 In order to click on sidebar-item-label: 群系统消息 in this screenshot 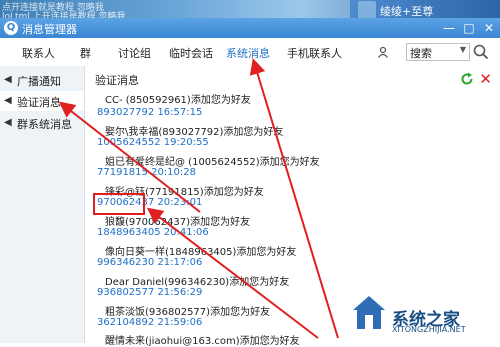, I will do `click(44, 124)`.